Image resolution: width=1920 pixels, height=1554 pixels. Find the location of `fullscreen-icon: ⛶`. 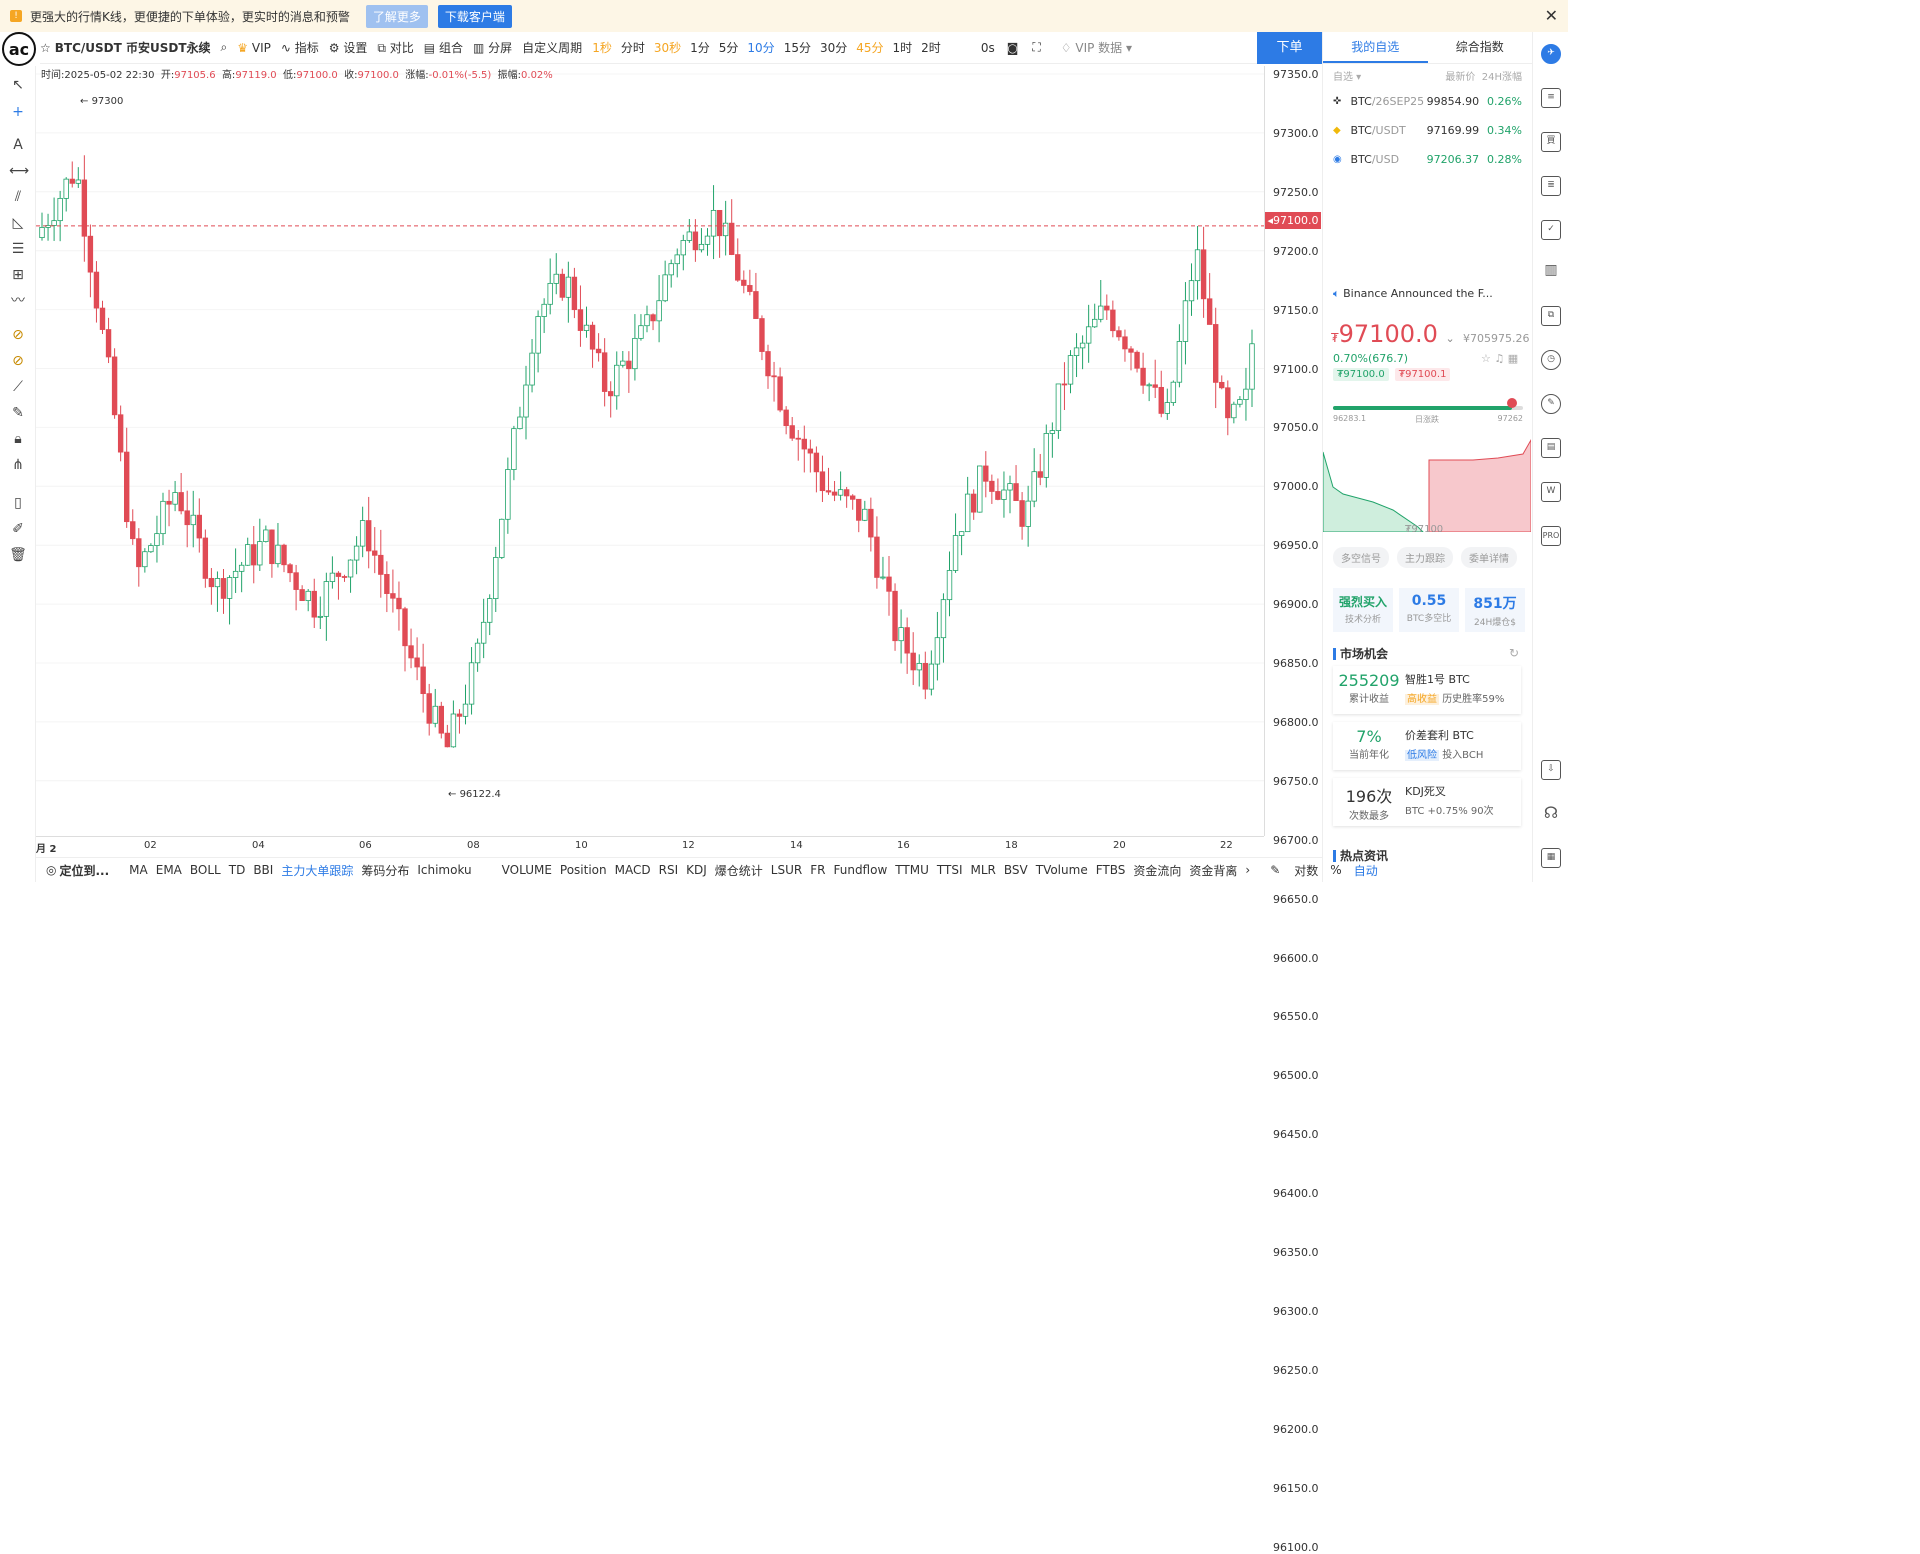

fullscreen-icon: ⛶ is located at coordinates (1036, 47).